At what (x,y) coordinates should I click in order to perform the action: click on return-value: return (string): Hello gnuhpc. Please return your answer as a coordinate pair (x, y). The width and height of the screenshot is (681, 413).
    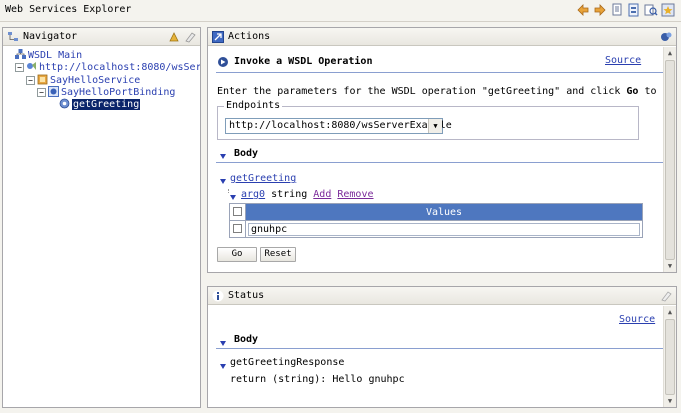
    Looking at the image, I should click on (317, 379).